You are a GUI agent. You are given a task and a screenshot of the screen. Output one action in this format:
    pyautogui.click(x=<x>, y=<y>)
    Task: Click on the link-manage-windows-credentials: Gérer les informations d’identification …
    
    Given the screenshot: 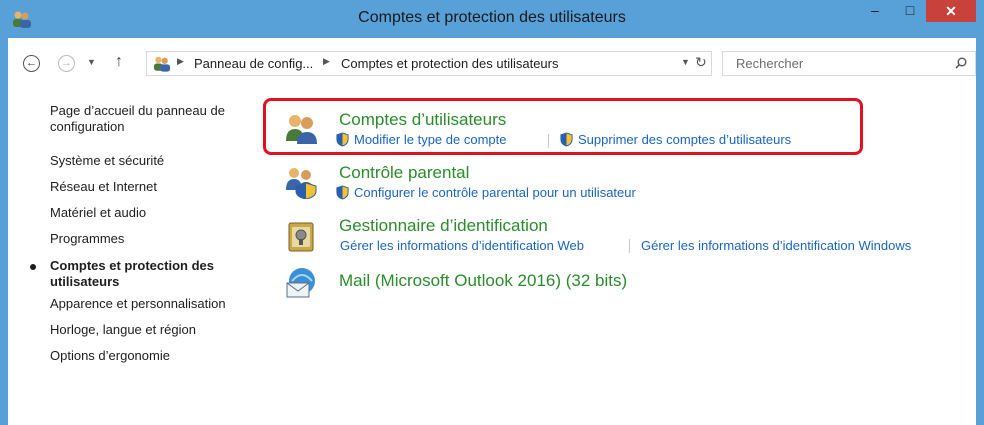 What is the action you would take?
    pyautogui.click(x=776, y=245)
    